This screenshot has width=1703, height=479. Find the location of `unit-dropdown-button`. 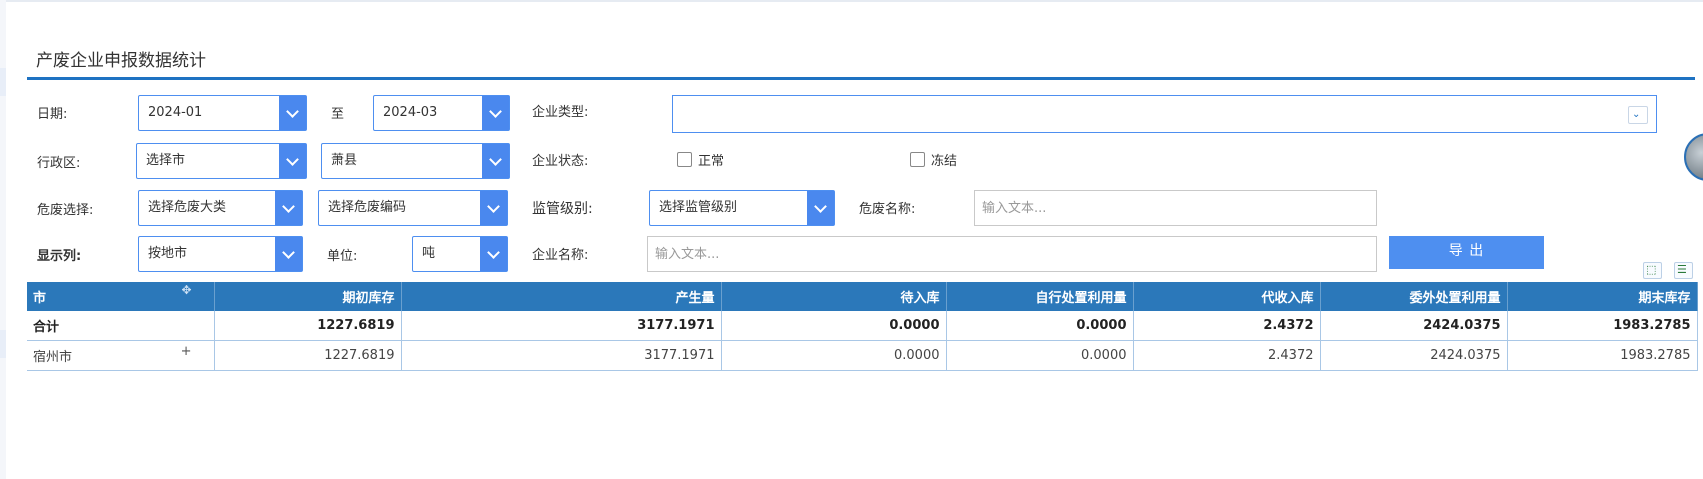

unit-dropdown-button is located at coordinates (493, 254).